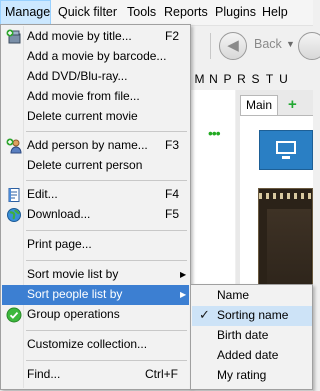 This screenshot has width=320, height=391. I want to click on back-button: ◀, so click(233, 46).